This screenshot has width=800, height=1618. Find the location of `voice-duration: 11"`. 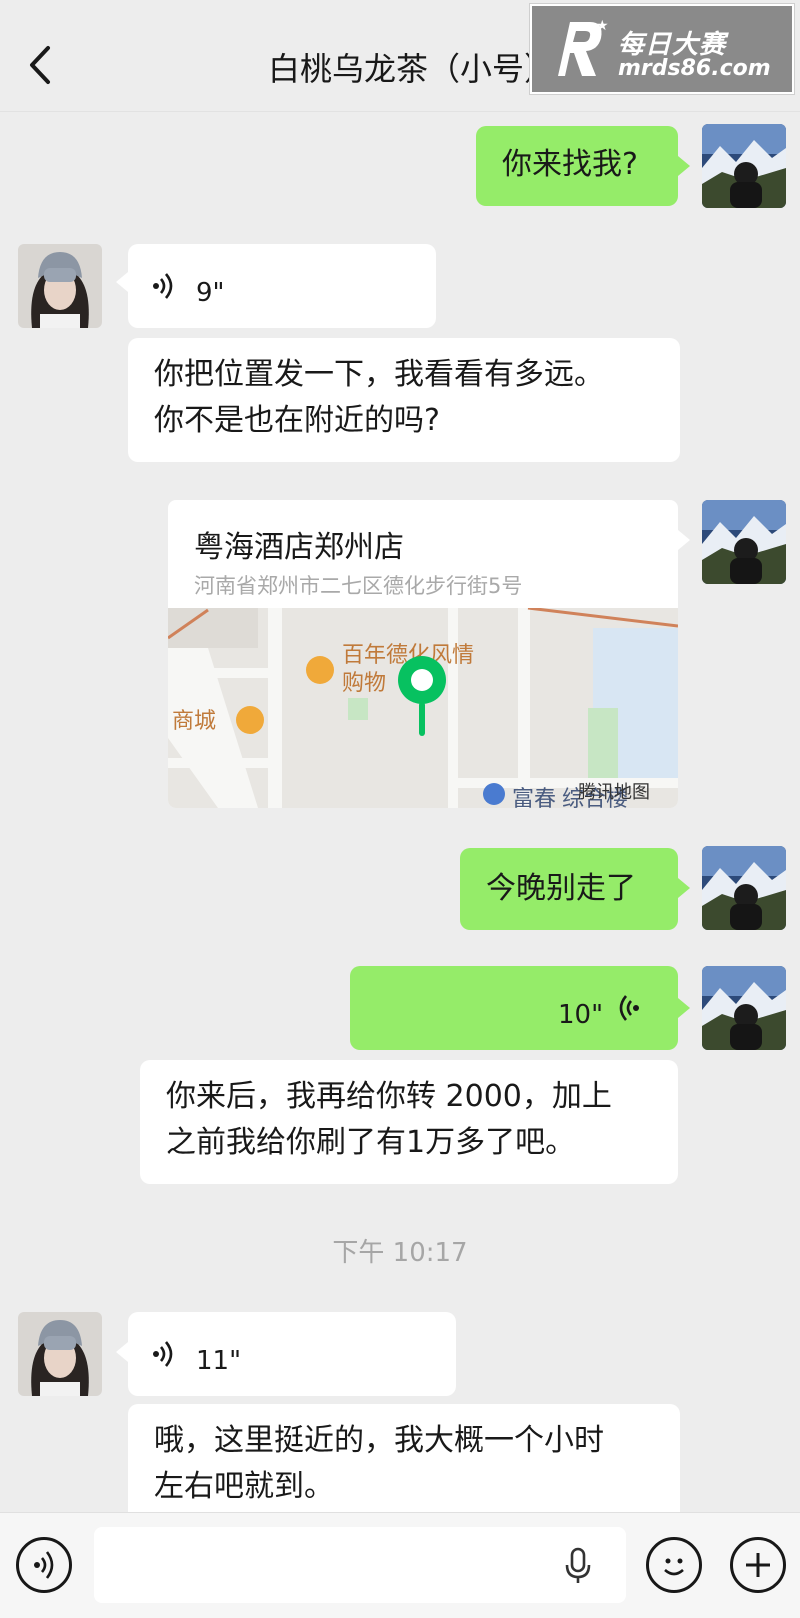

voice-duration: 11" is located at coordinates (219, 1361).